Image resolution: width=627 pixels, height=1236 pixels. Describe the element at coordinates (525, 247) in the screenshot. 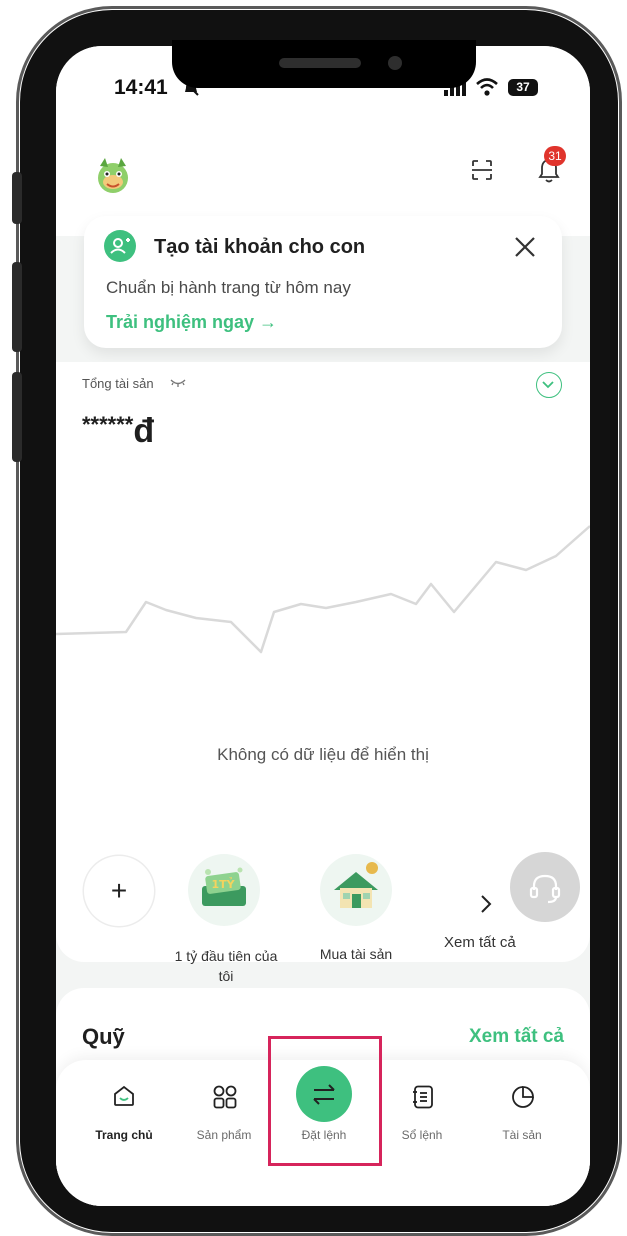

I see `close-icon` at that location.